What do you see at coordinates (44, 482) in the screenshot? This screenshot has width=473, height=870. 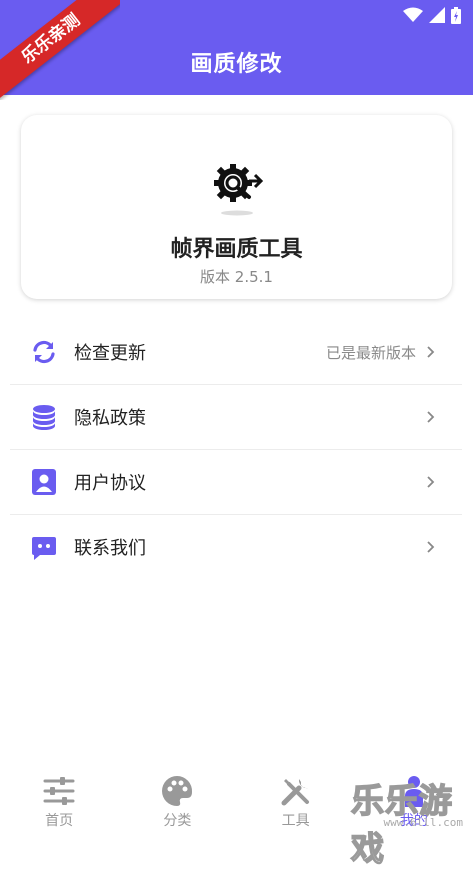 I see `user-card-icon` at bounding box center [44, 482].